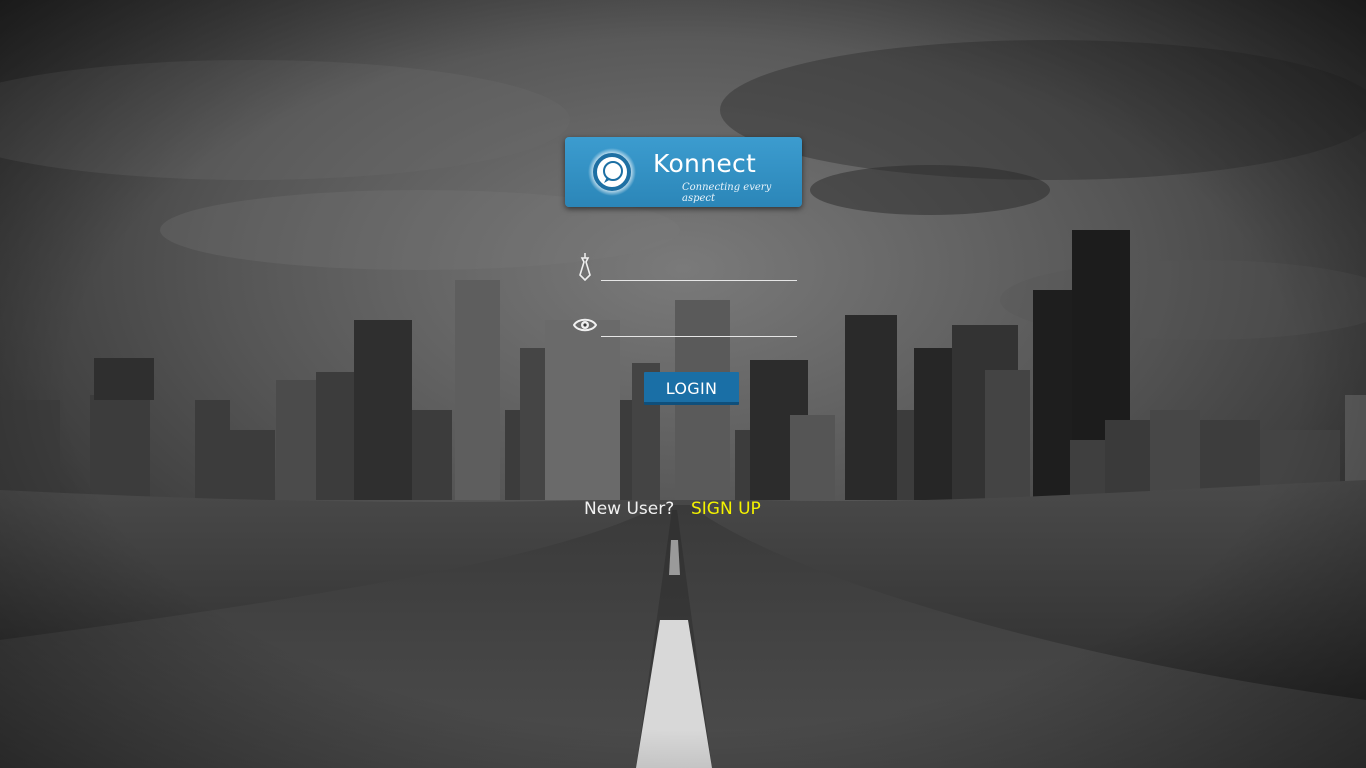 This screenshot has width=1366, height=768. Describe the element at coordinates (585, 267) in the screenshot. I see `tie-user-icon` at that location.